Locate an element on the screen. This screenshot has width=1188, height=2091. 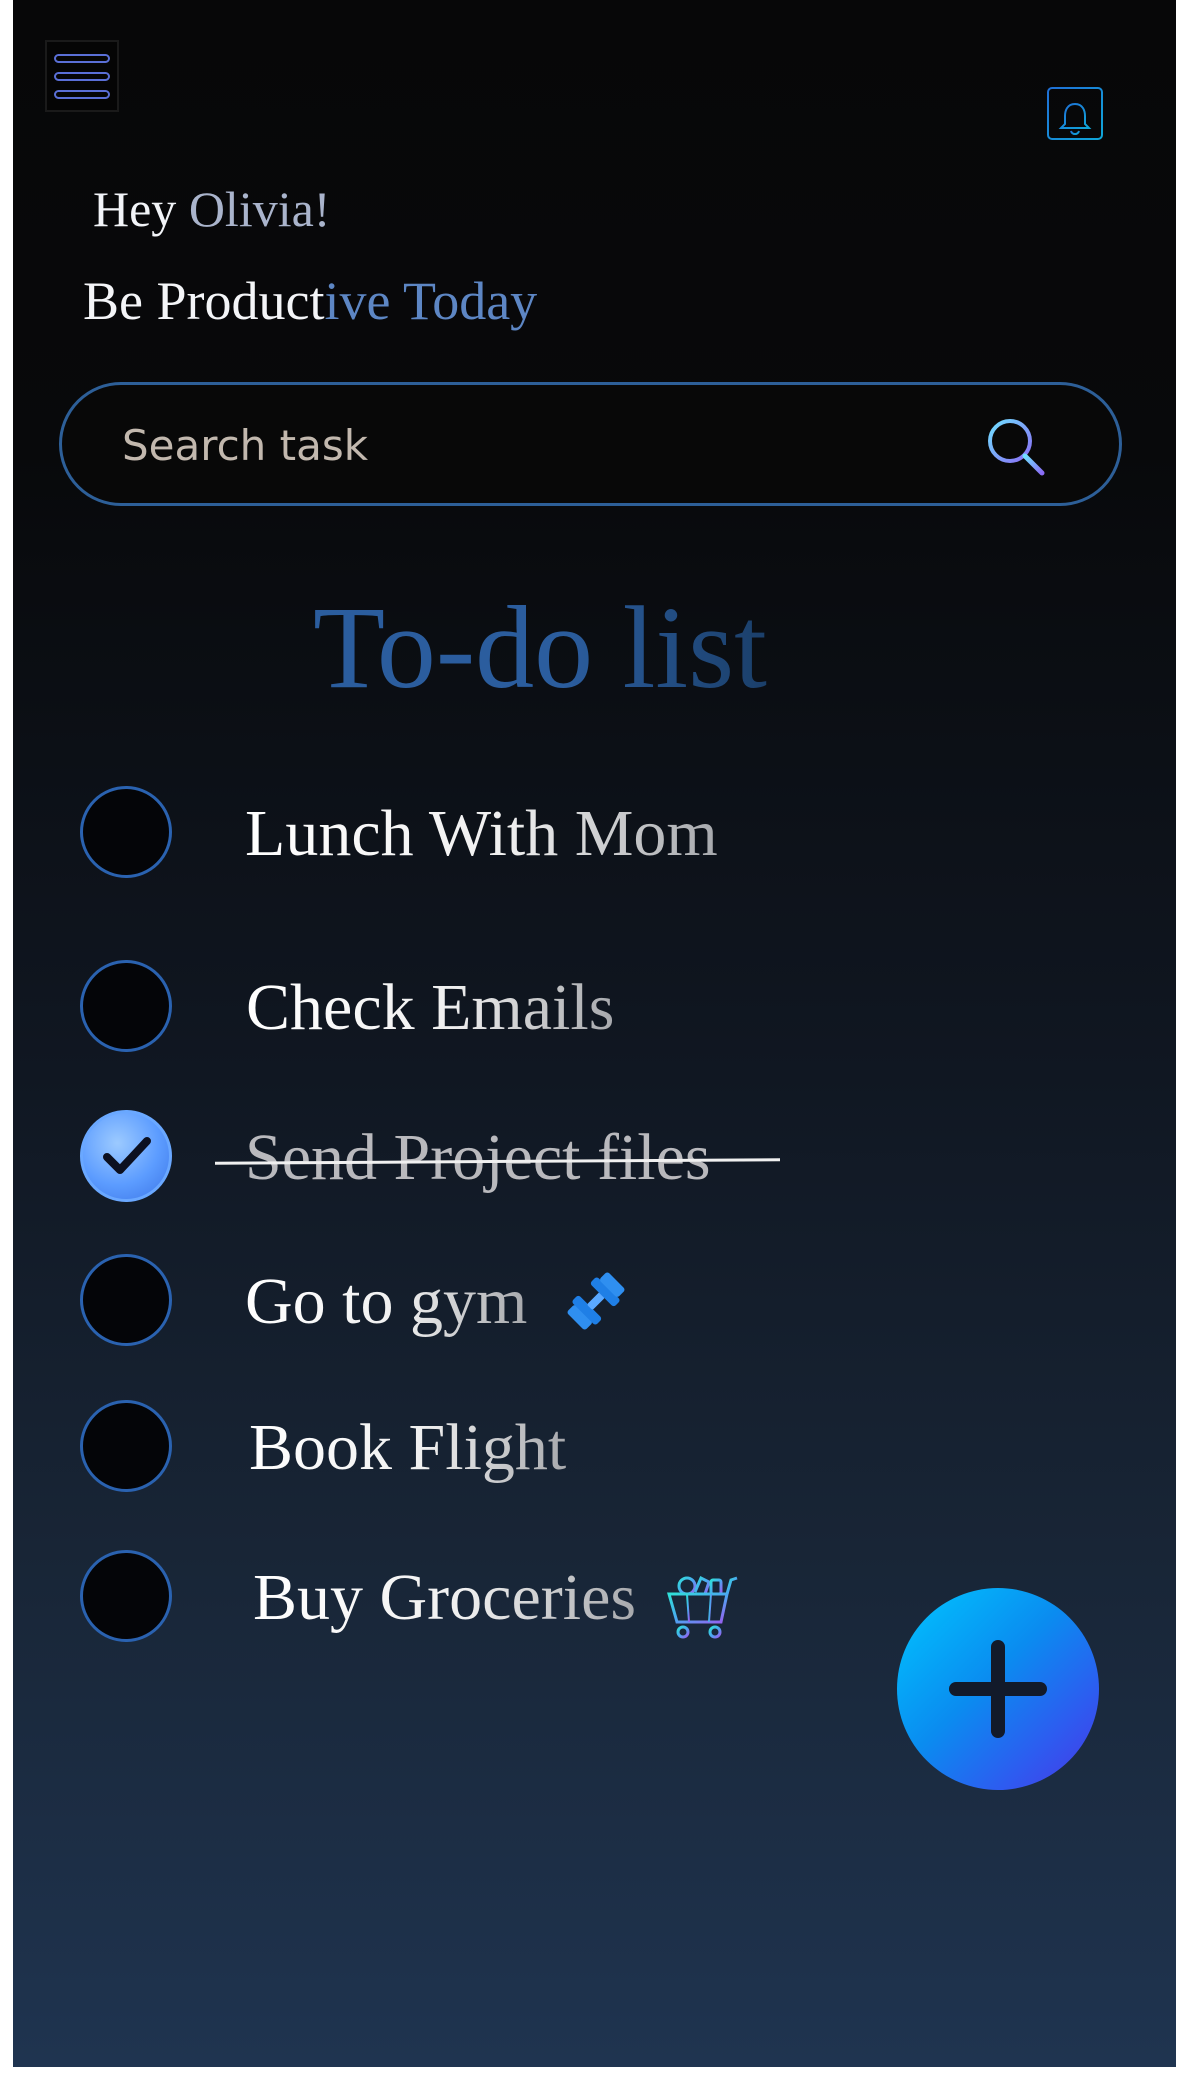
todo-item: Lunch With Mom is located at coordinates (513, 836).